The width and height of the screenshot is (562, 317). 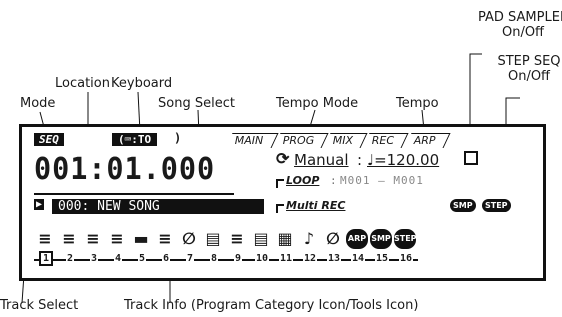 I want to click on keyboard-indicator: (⌨:TO, so click(x=135, y=139).